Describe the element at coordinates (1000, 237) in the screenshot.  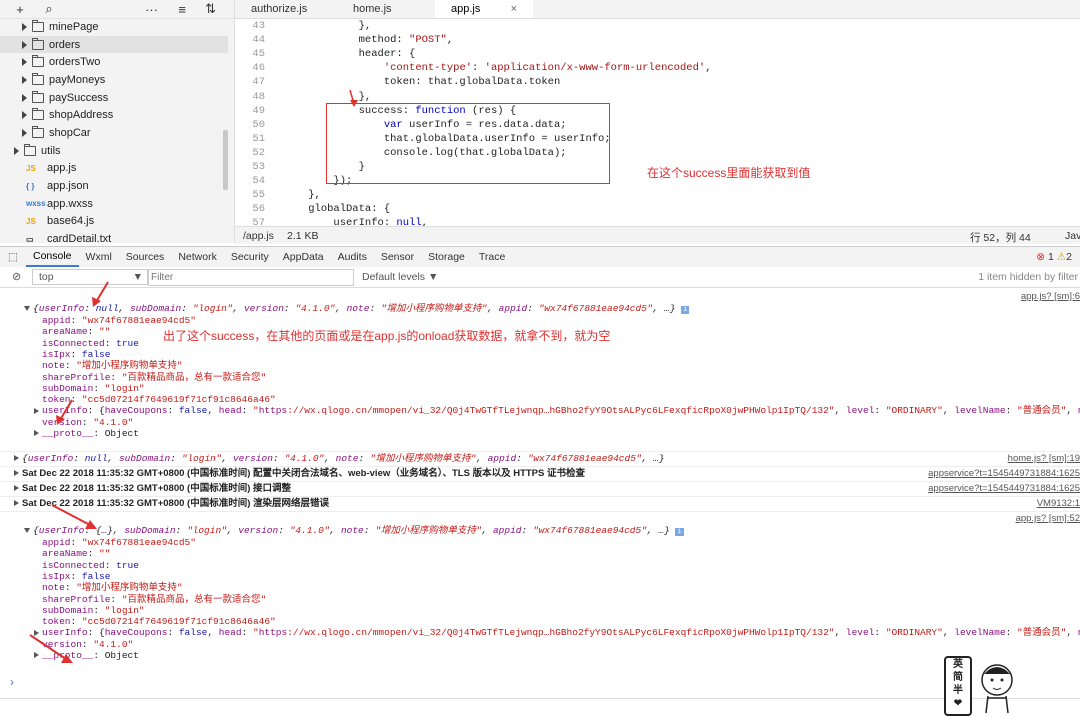
I see `status-cursor: 行 52，列 44` at that location.